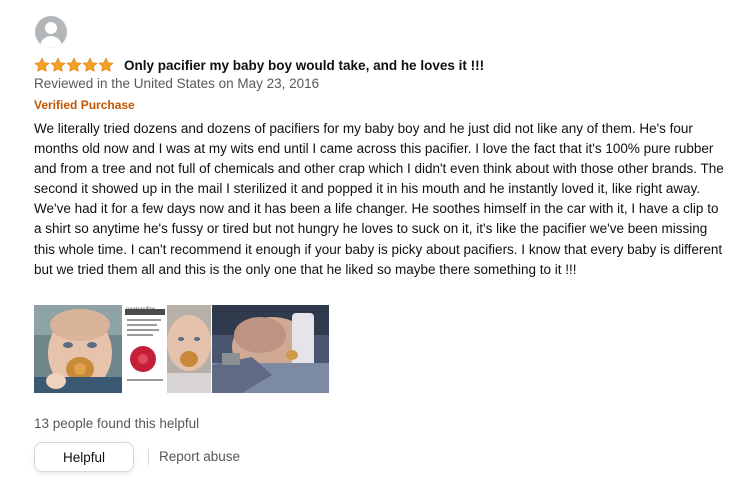 Image resolution: width=742 pixels, height=480 pixels. Describe the element at coordinates (84, 105) in the screenshot. I see `verified-purchase-badge: Verified Purchase` at that location.